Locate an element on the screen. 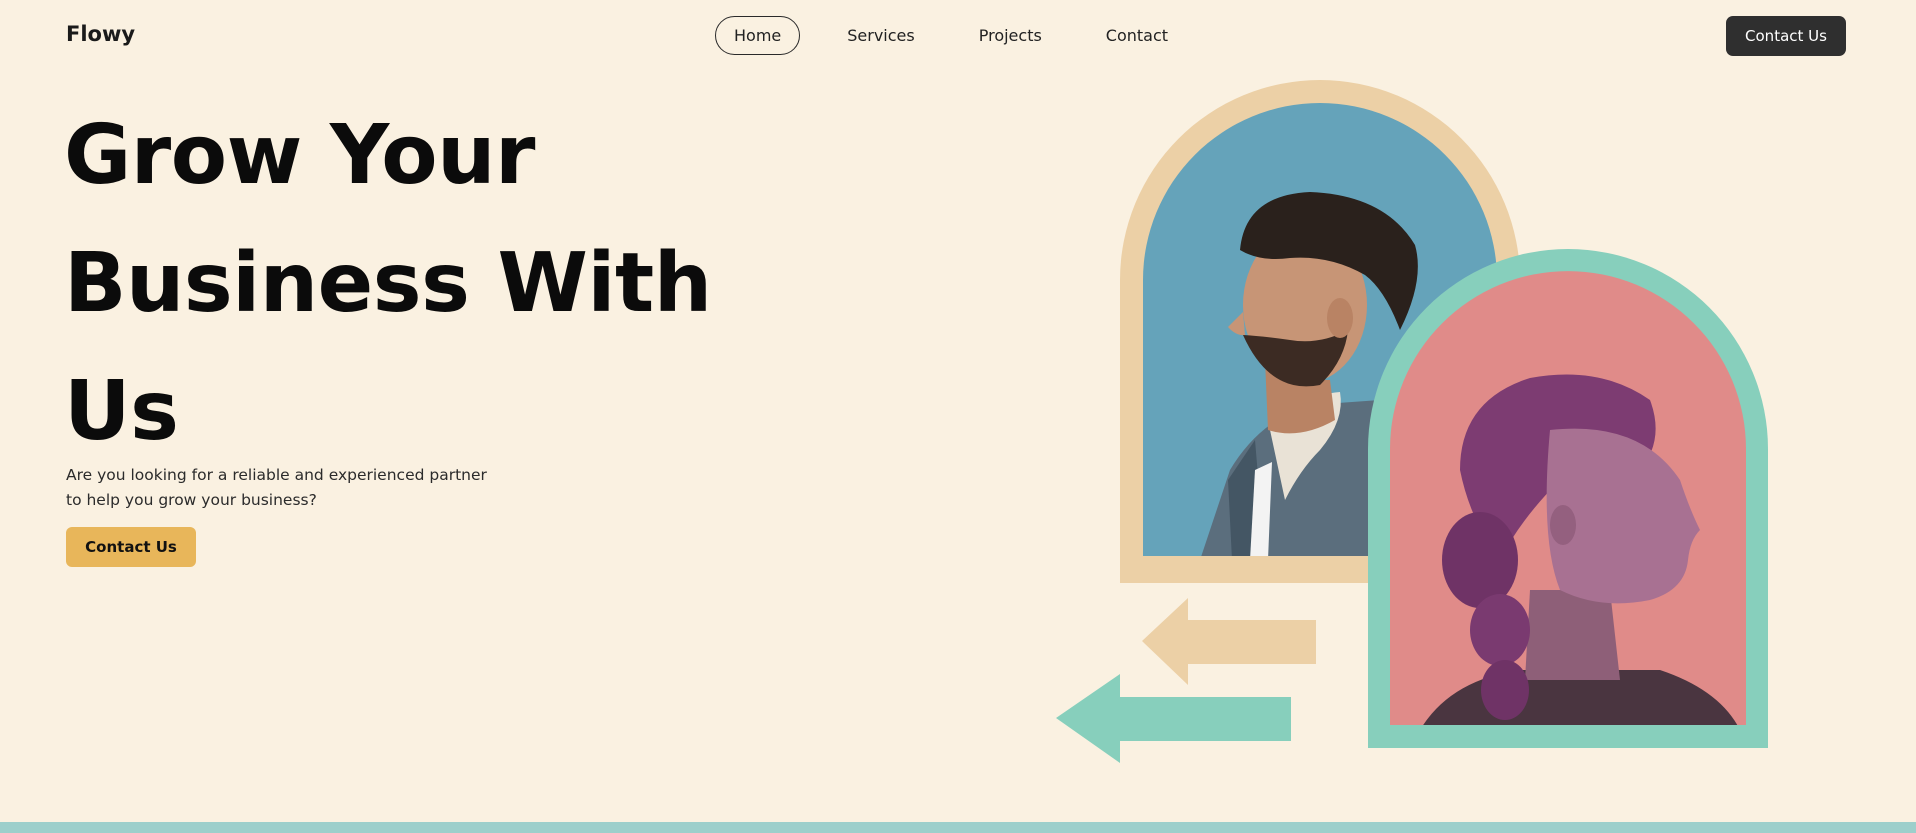 The height and width of the screenshot is (833, 1916). bottom-accent-band is located at coordinates (958, 827).